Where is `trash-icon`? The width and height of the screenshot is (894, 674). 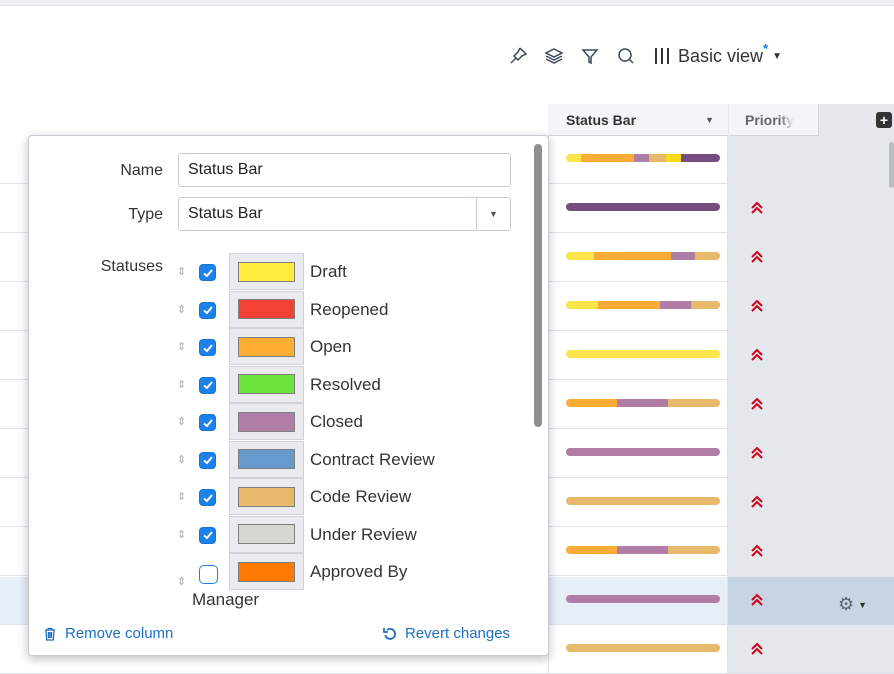 trash-icon is located at coordinates (50, 634).